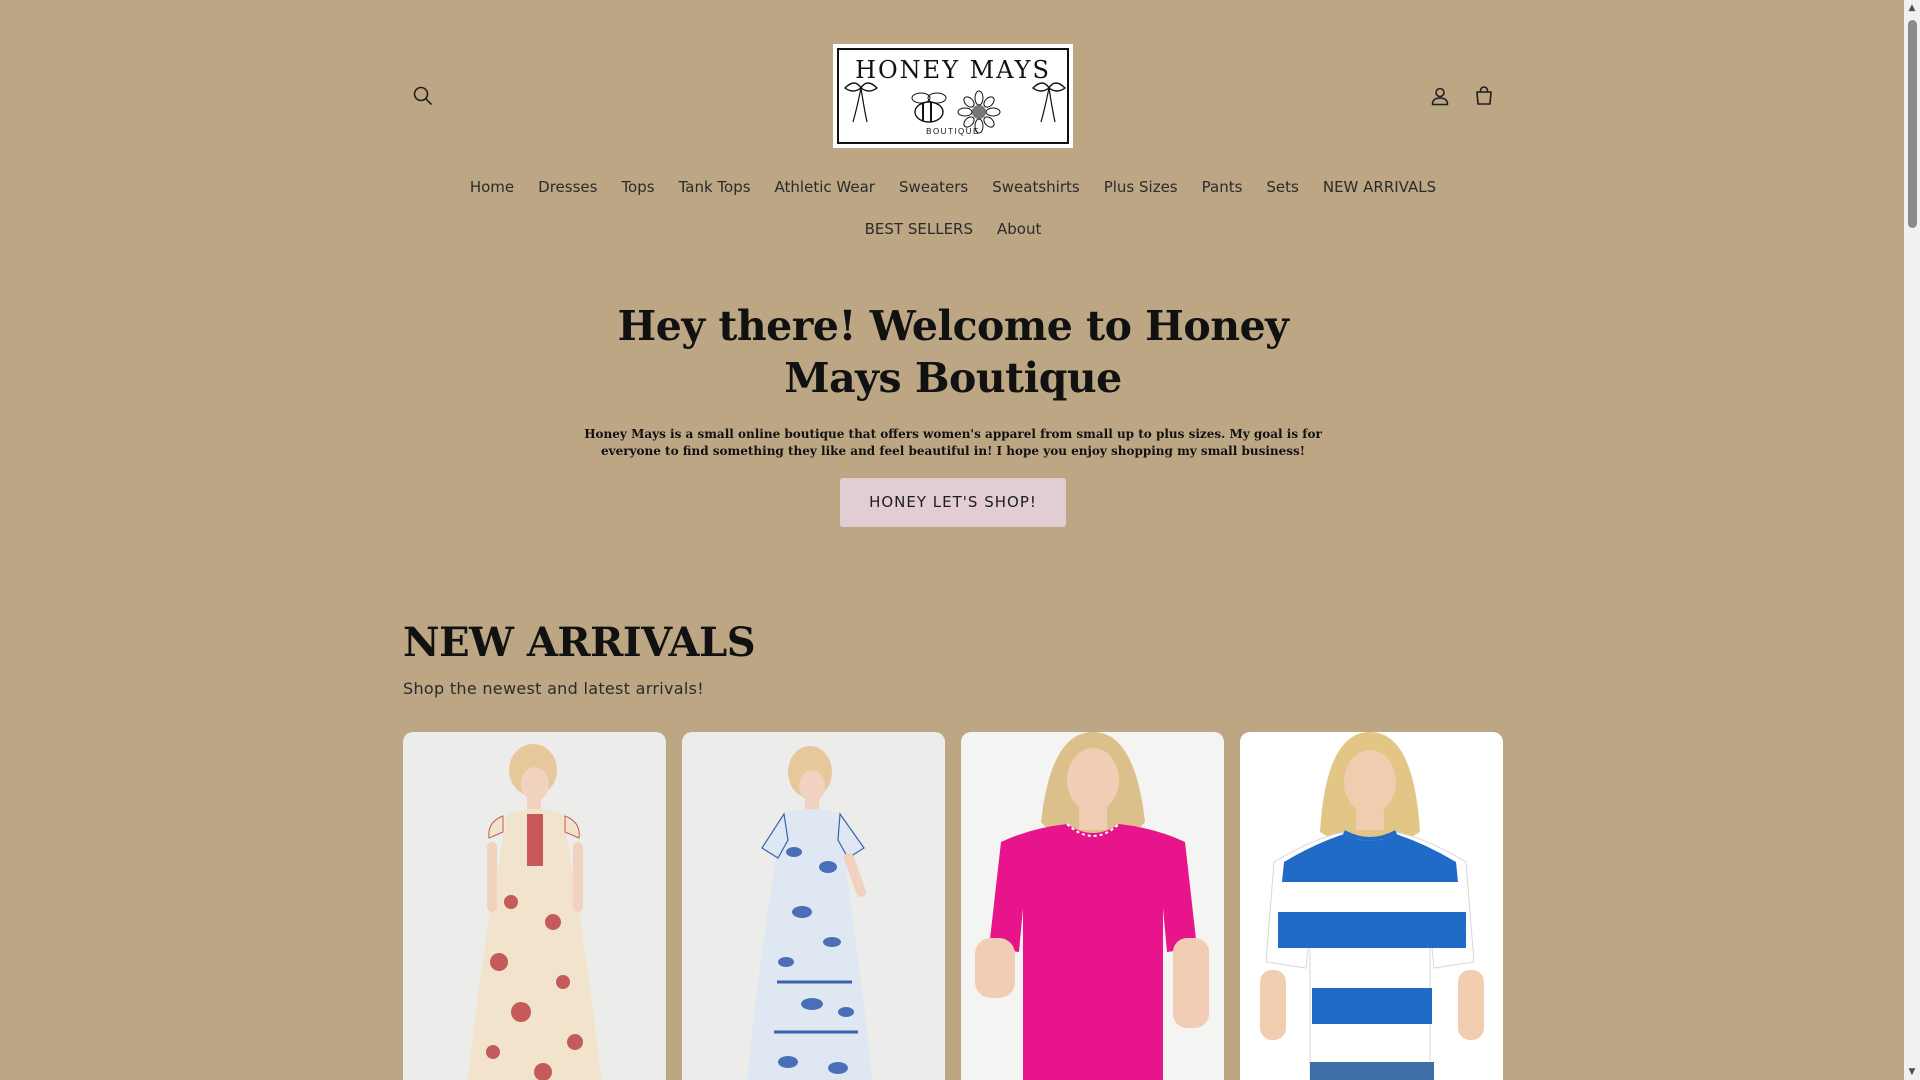  I want to click on search-icon, so click(422, 95).